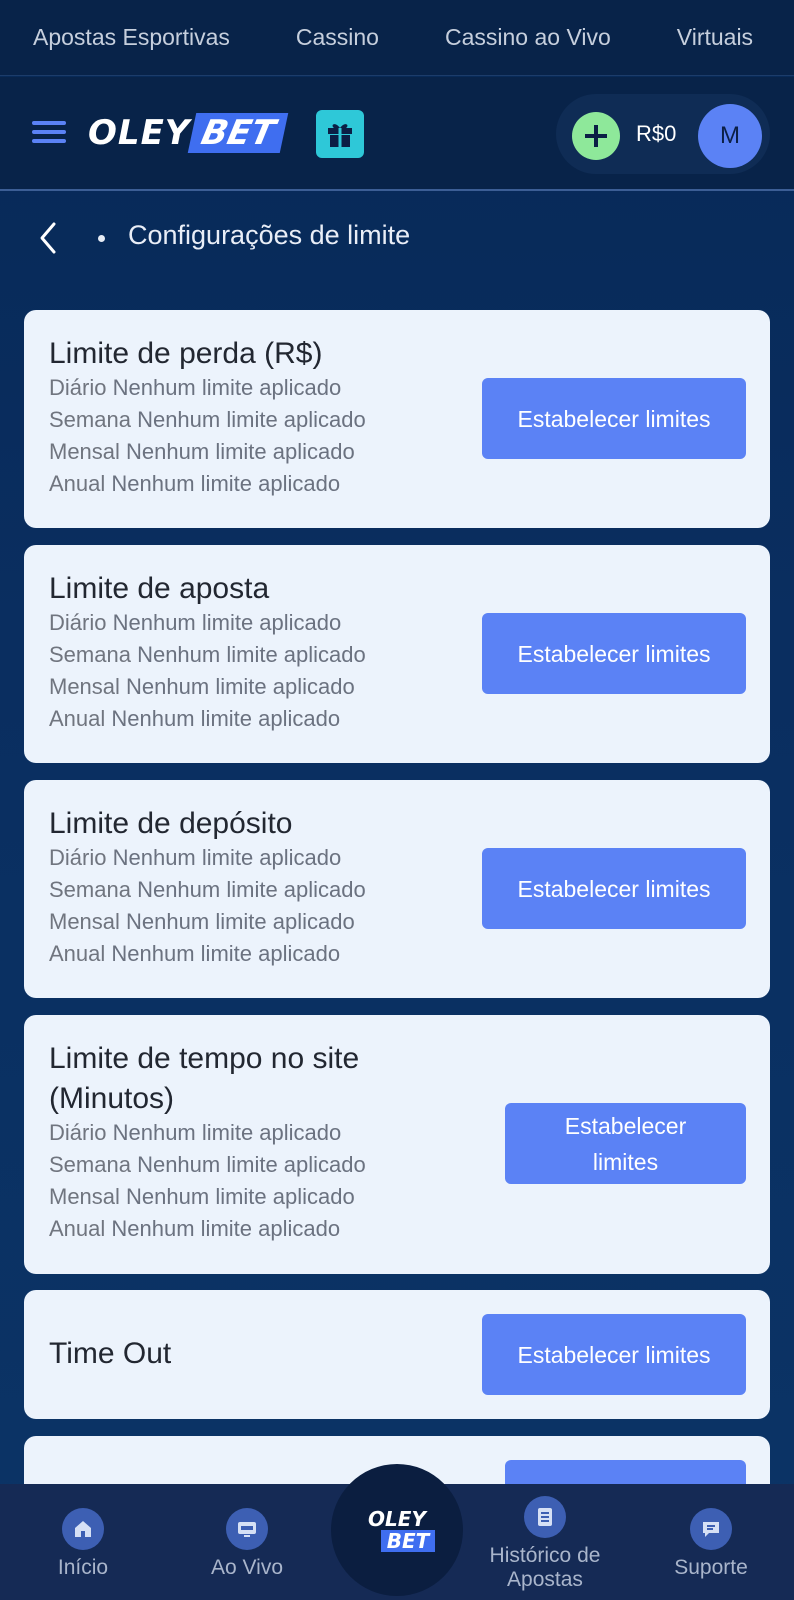 The image size is (794, 1600). Describe the element at coordinates (596, 136) in the screenshot. I see `deposit-plus-icon` at that location.